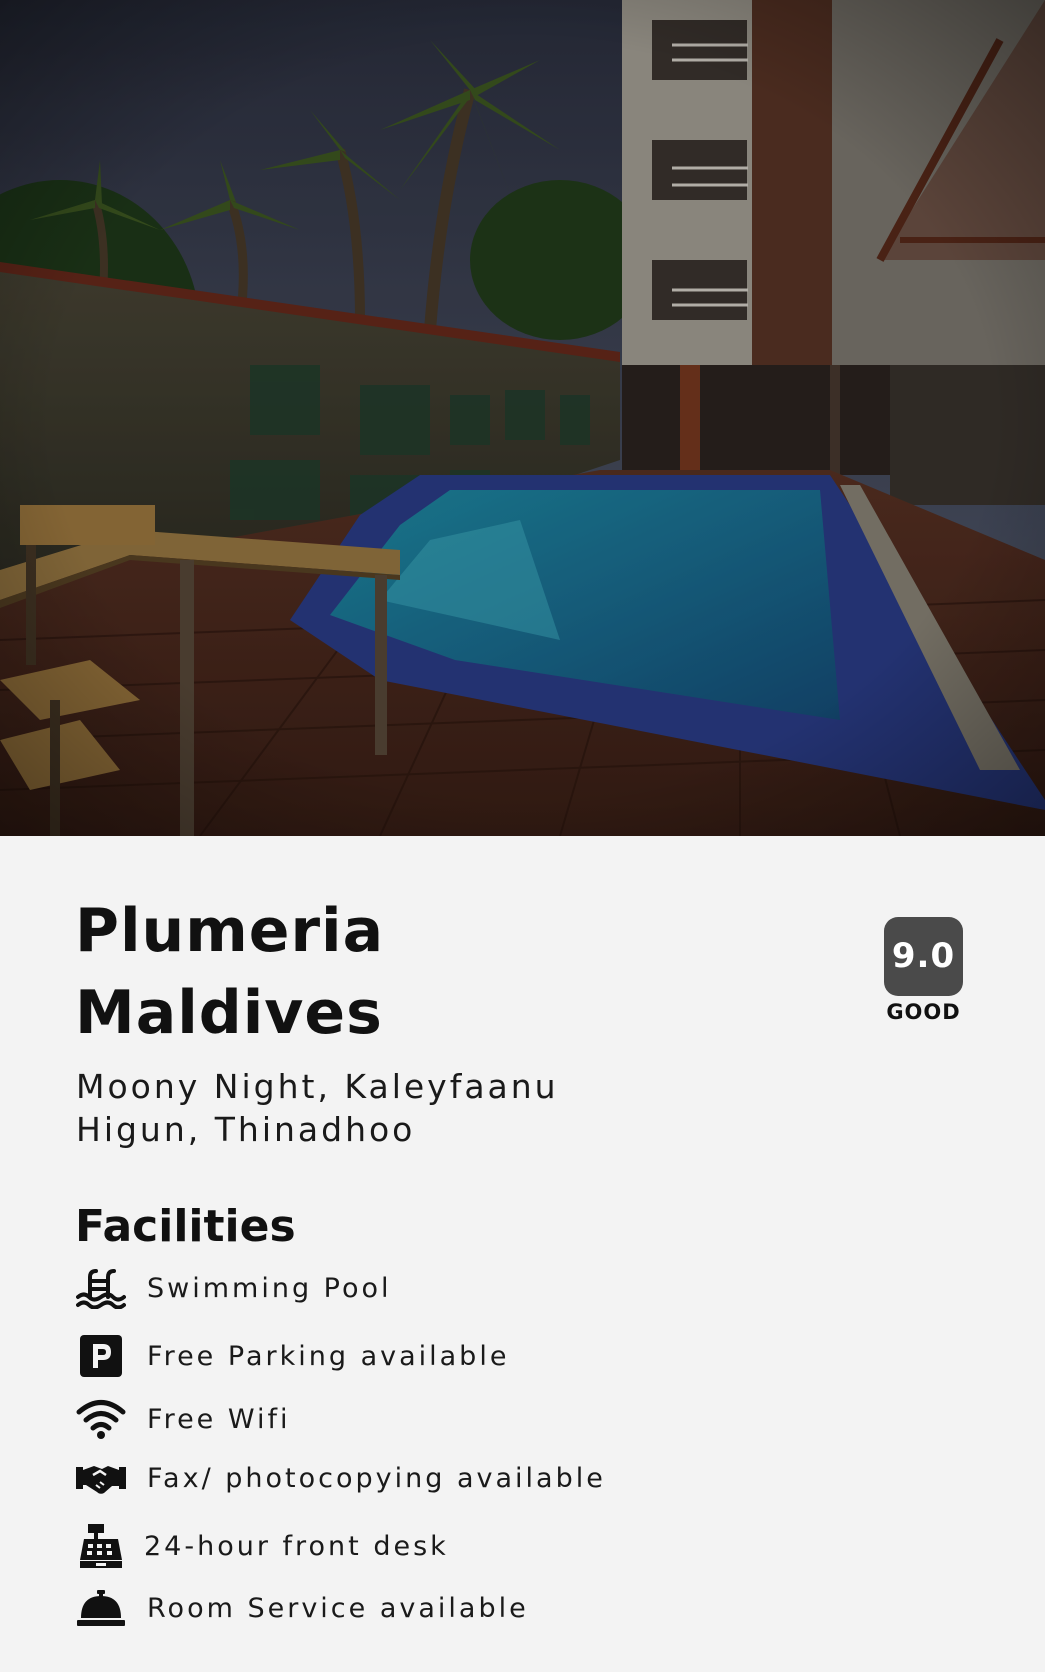 The image size is (1045, 1672). I want to click on wifi-icon, so click(101, 1419).